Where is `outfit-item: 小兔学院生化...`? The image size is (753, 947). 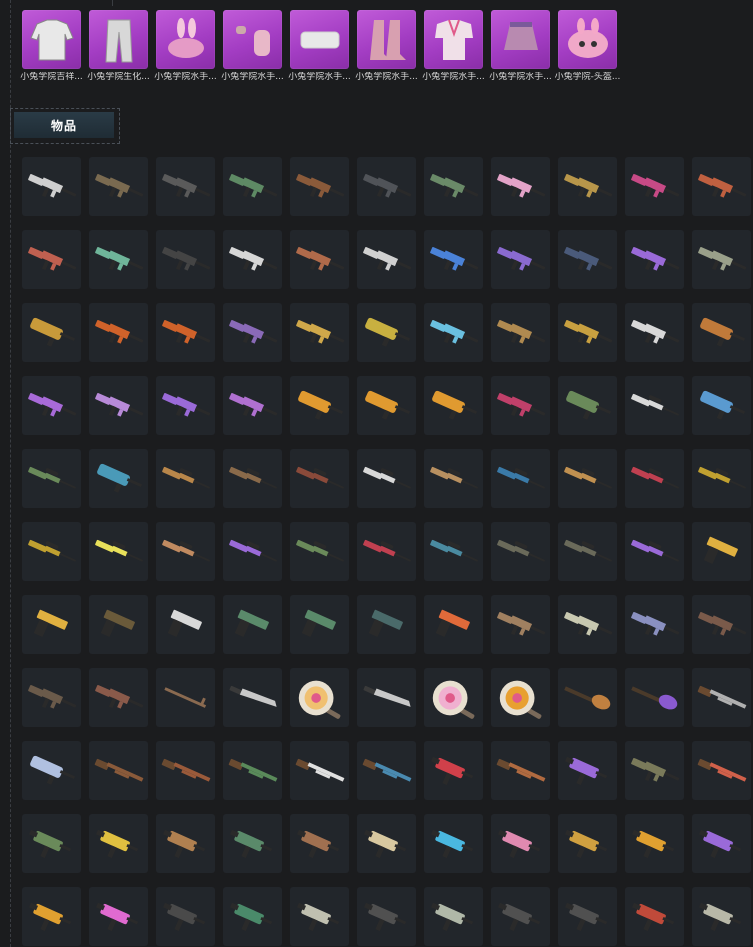
outfit-item: 小兔学院生化... is located at coordinates (118, 46).